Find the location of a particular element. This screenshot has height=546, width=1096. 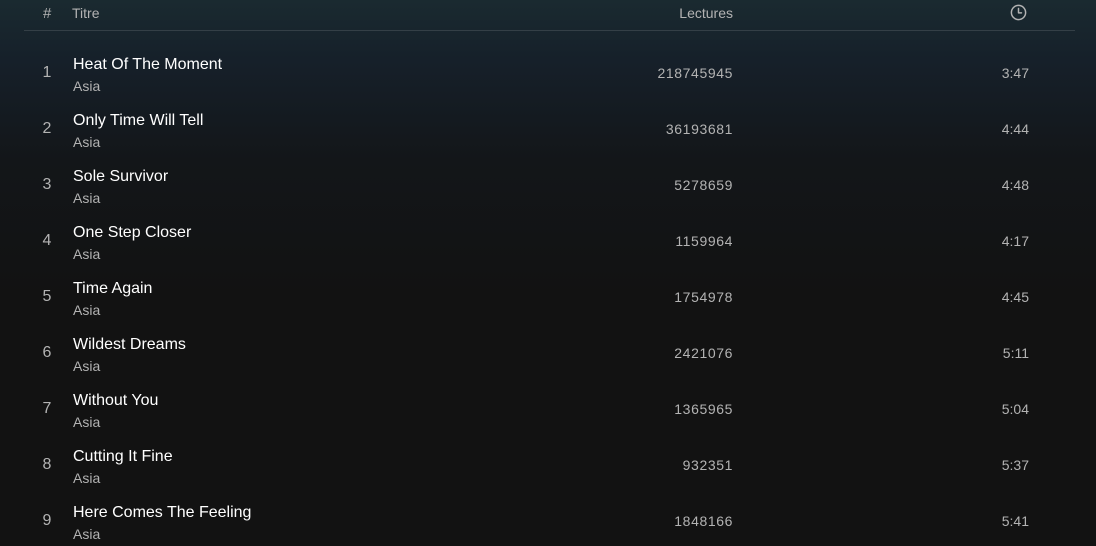

track-duration: 3:47 is located at coordinates (1015, 73).